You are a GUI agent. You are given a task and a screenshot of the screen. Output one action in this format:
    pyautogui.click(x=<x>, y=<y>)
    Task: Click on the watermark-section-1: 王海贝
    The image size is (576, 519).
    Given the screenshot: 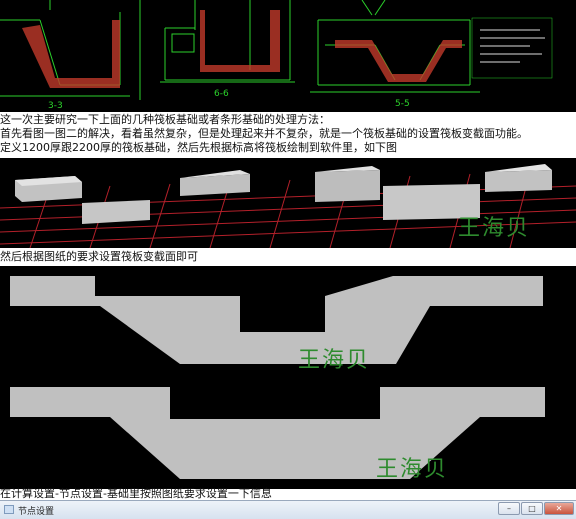 What is the action you would take?
    pyautogui.click(x=334, y=360)
    